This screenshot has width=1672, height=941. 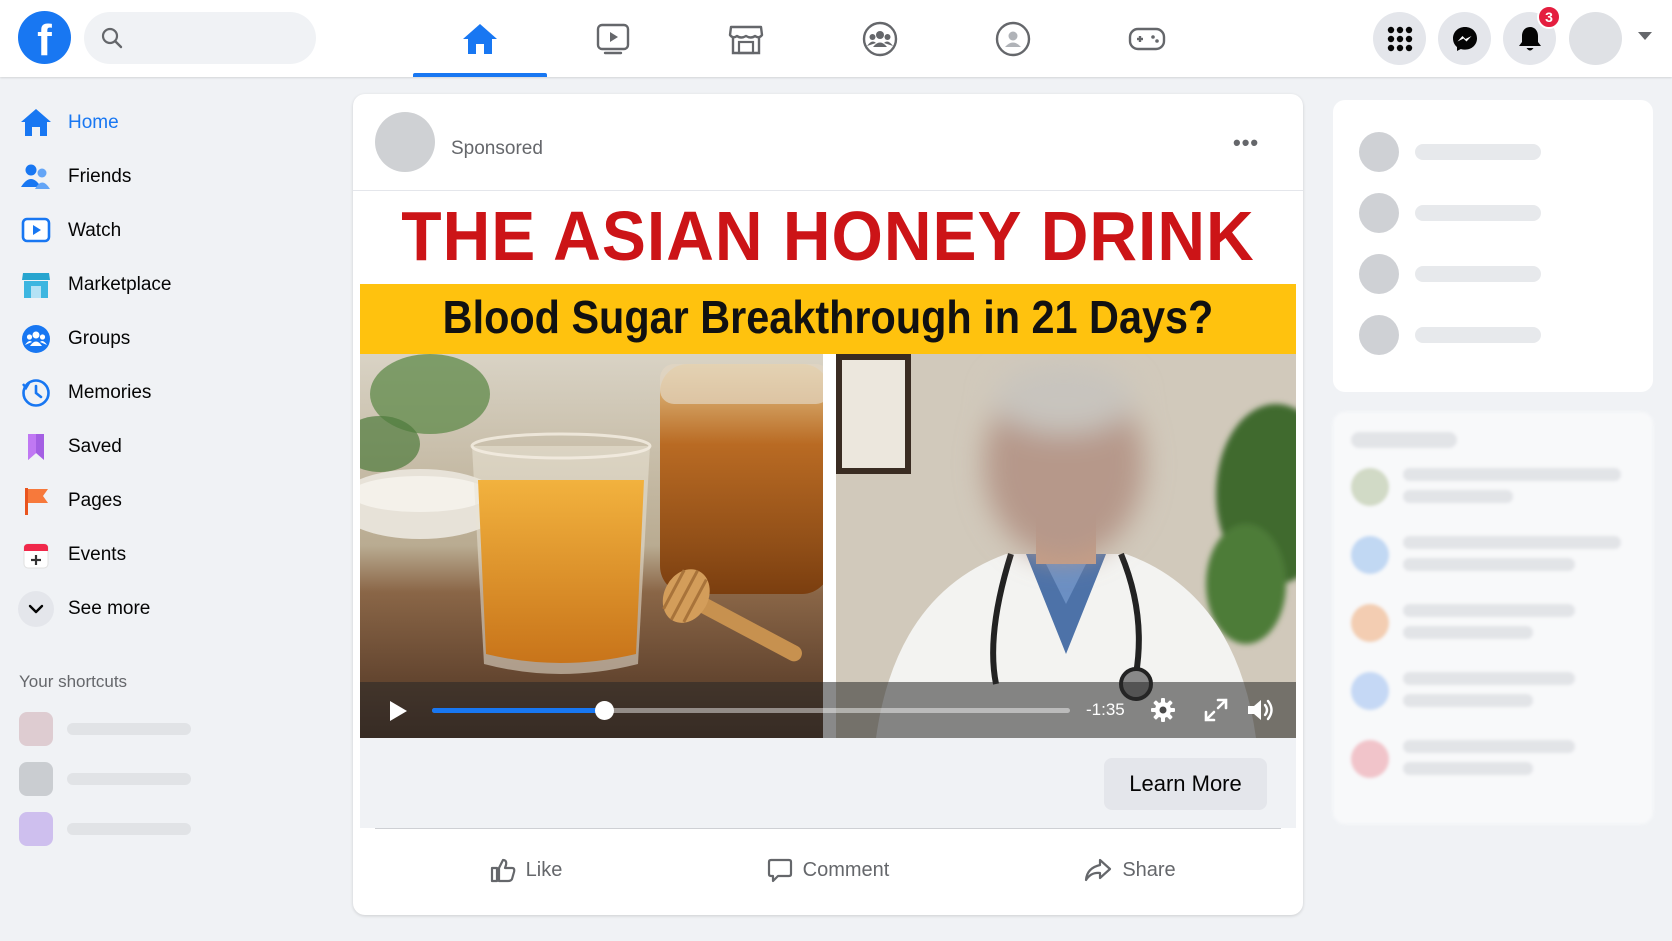 What do you see at coordinates (1549, 17) in the screenshot?
I see `notification-count-badge: 3` at bounding box center [1549, 17].